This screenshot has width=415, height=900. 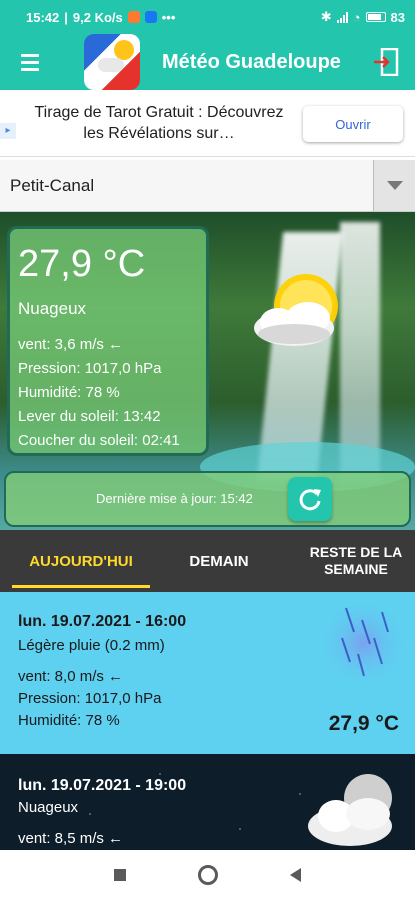 What do you see at coordinates (207, 17) in the screenshot?
I see `status-bar: 15:42 | 9,2 Ko/s ••• ✱ ◔ 83` at bounding box center [207, 17].